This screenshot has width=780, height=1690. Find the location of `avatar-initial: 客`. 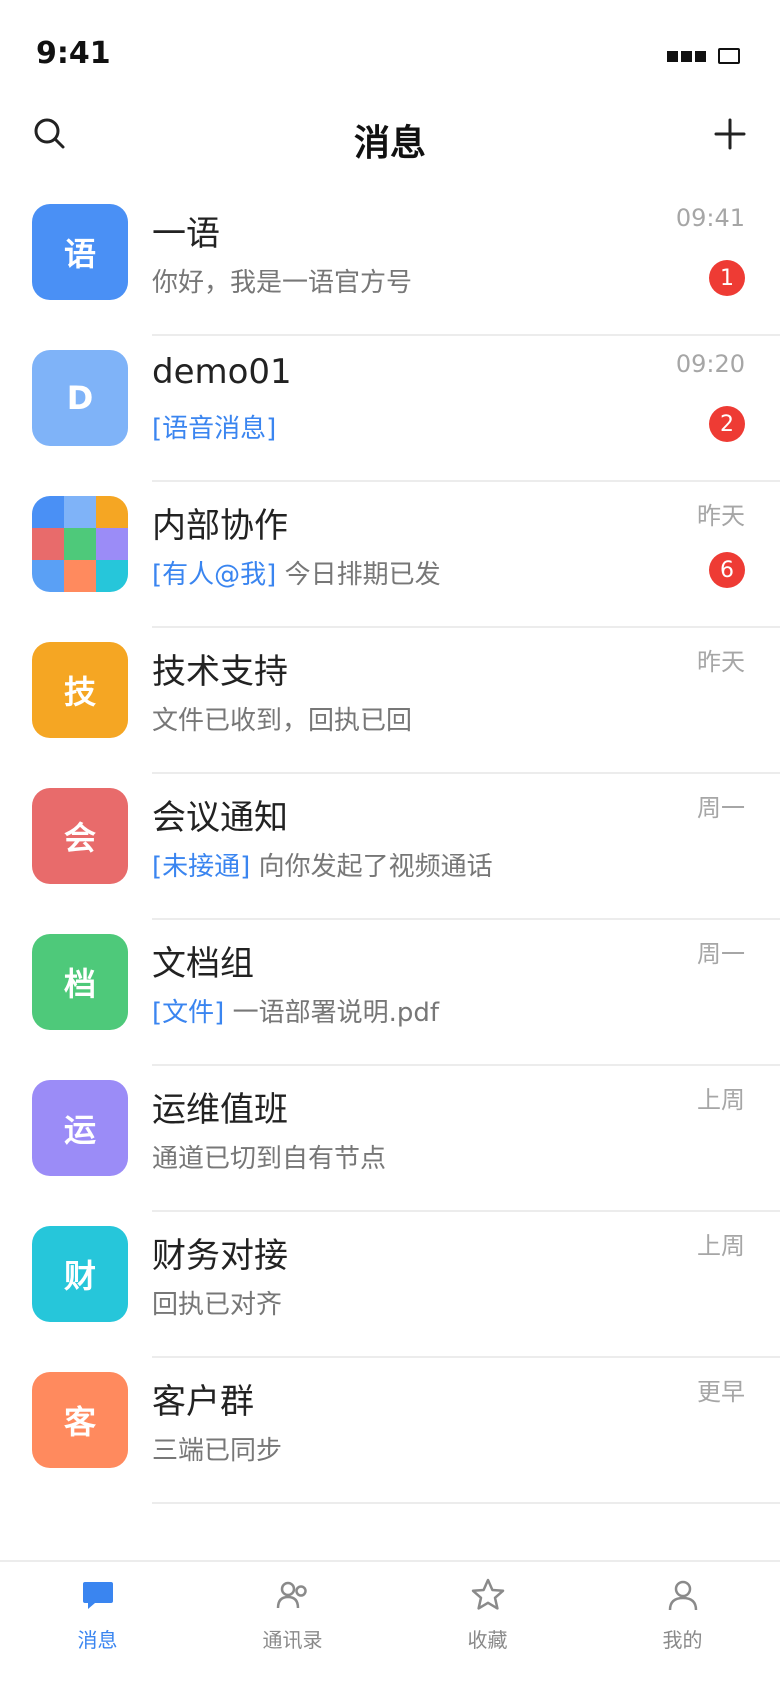

avatar-initial: 客 is located at coordinates (79, 1422).